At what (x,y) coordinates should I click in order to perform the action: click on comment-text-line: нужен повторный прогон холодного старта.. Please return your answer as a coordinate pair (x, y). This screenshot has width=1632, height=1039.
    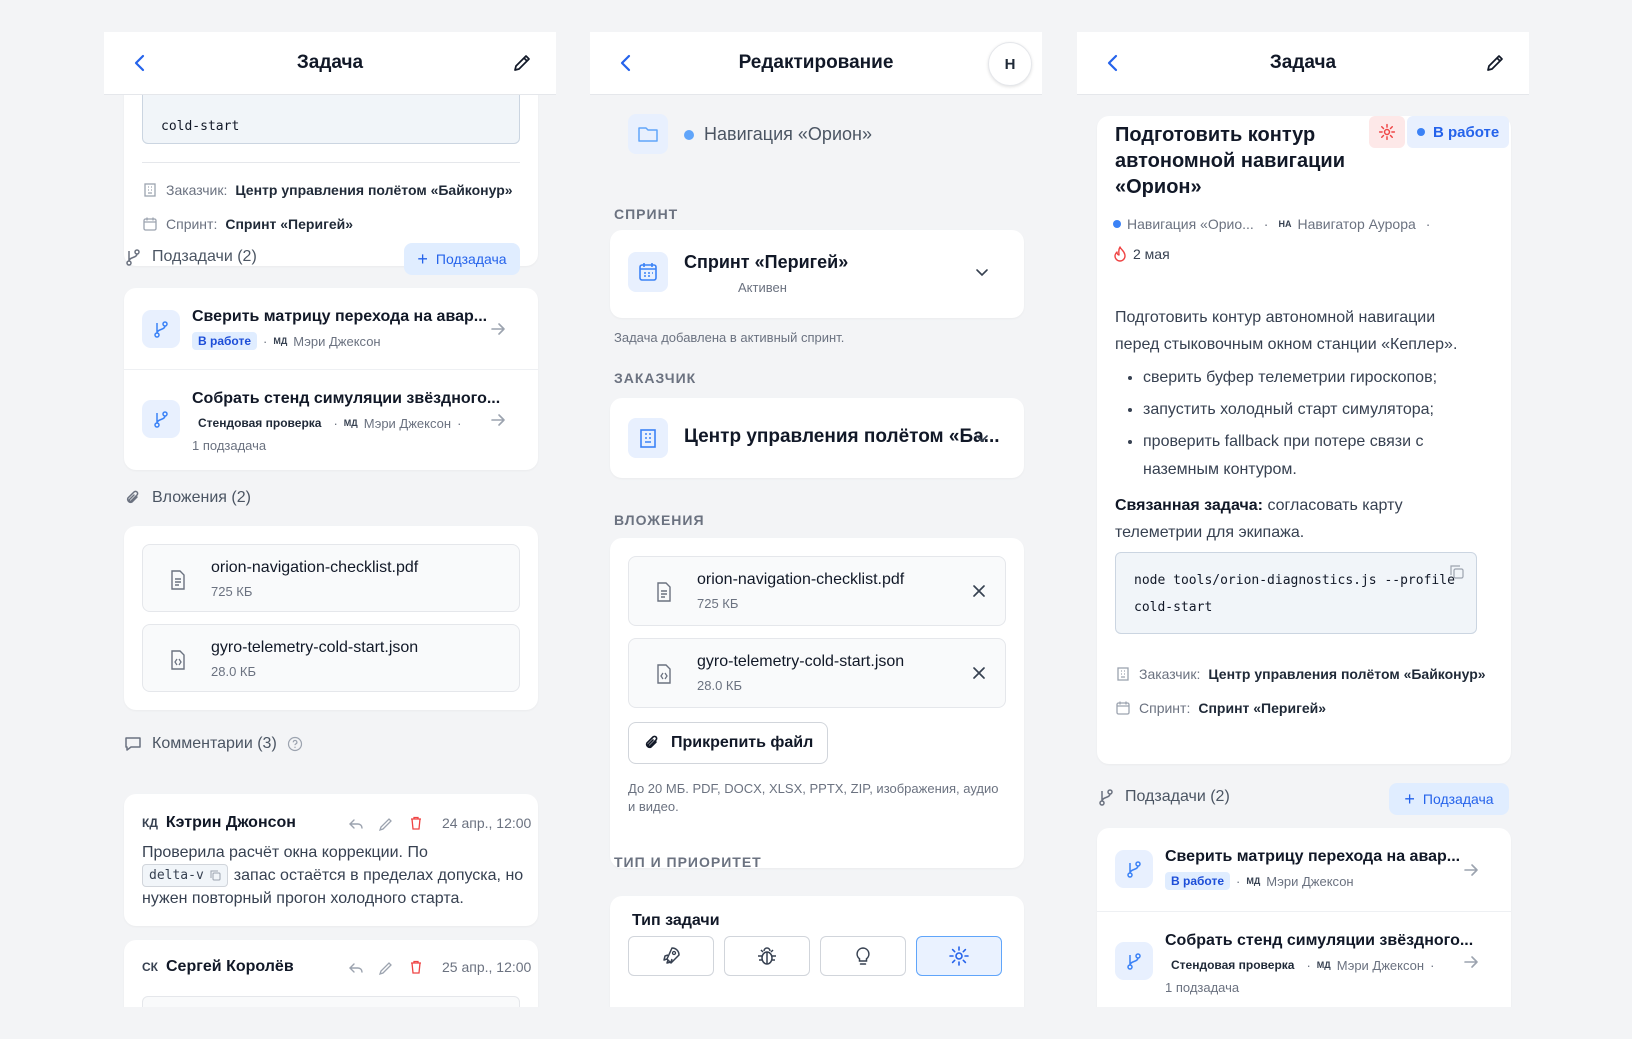
    Looking at the image, I should click on (303, 898).